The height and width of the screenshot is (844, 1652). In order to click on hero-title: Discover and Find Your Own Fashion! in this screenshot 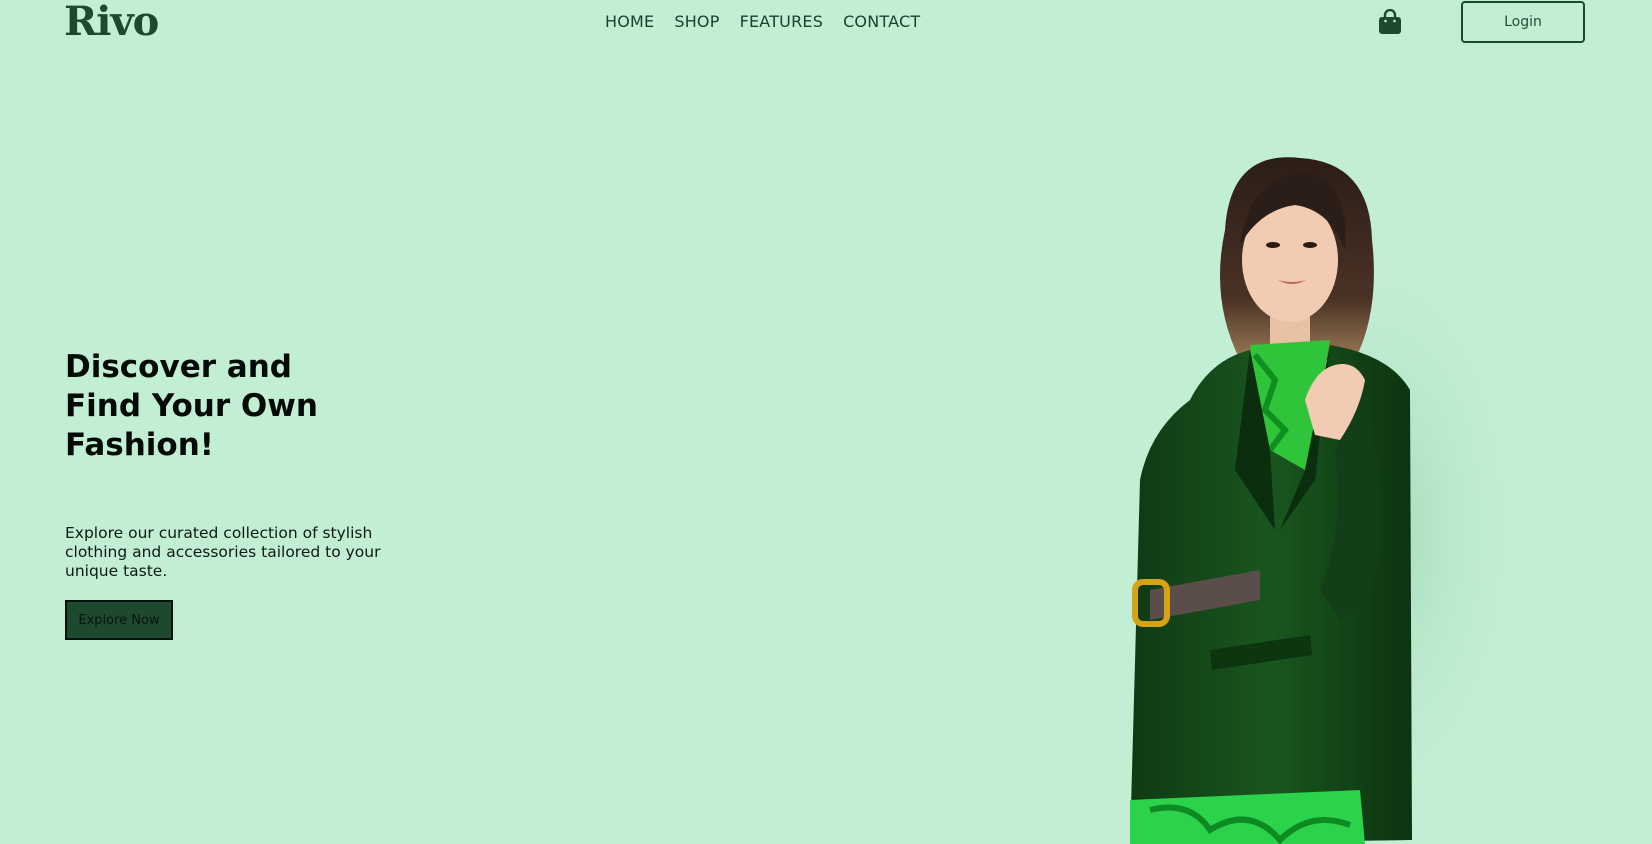, I will do `click(245, 406)`.